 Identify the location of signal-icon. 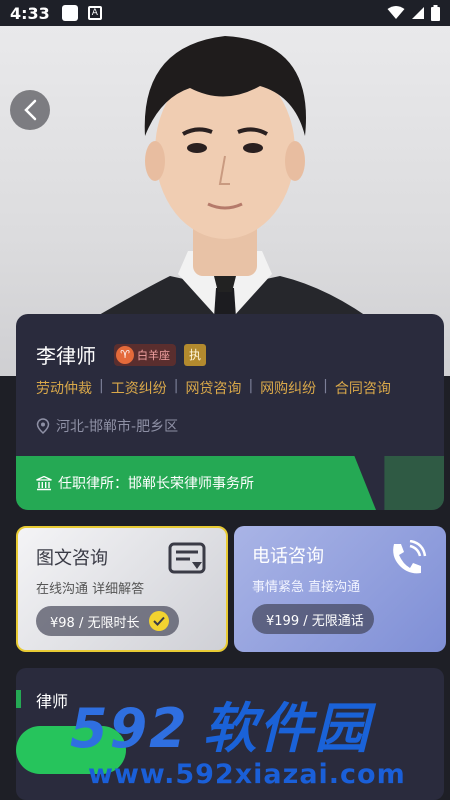
(418, 13).